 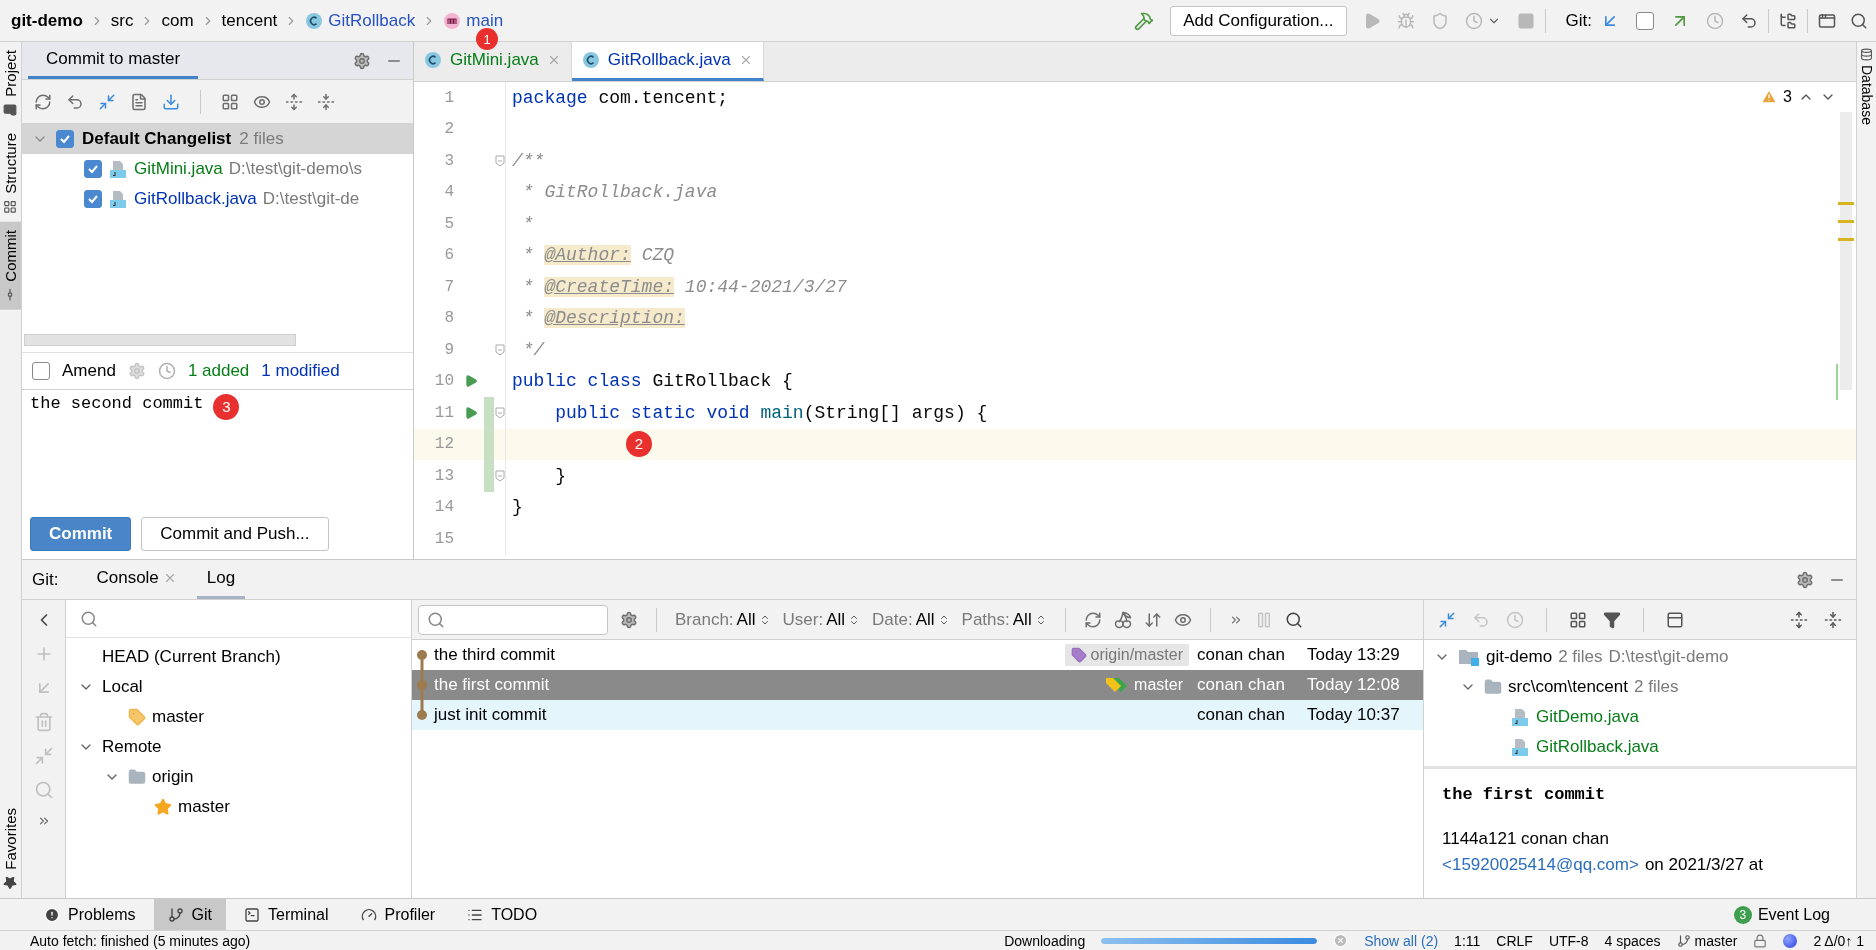 I want to click on status-item: 4 spaces, so click(x=1632, y=940).